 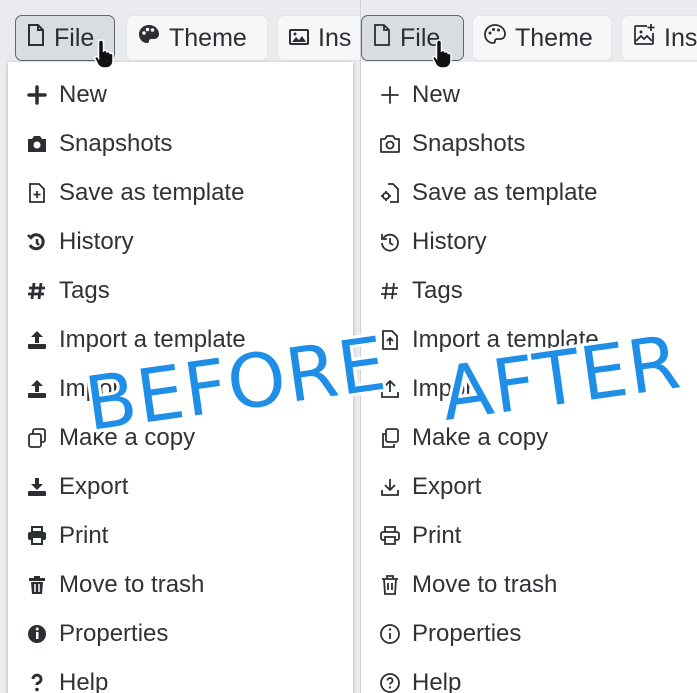 What do you see at coordinates (299, 38) in the screenshot?
I see `image-icon` at bounding box center [299, 38].